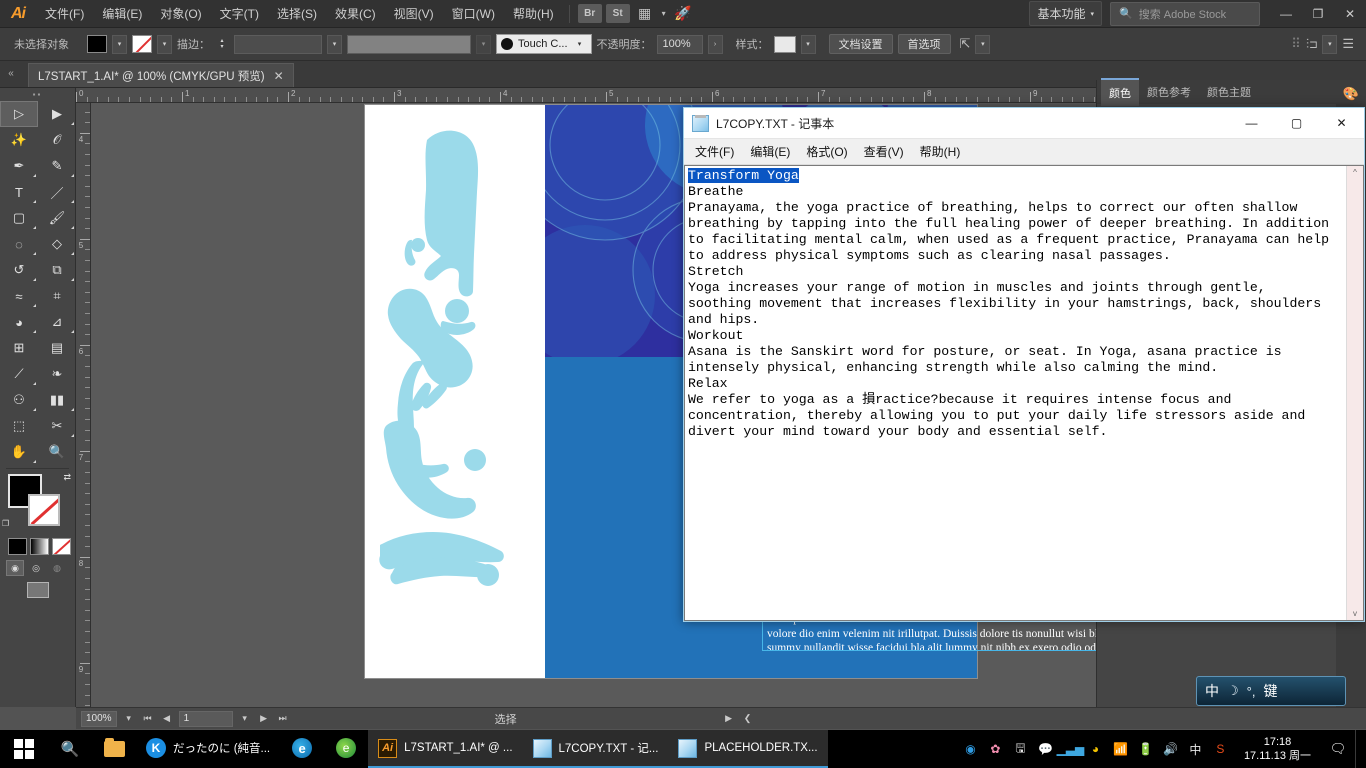 The height and width of the screenshot is (768, 1366). Describe the element at coordinates (784, 44) in the screenshot. I see `graphic-style-swatch` at that location.